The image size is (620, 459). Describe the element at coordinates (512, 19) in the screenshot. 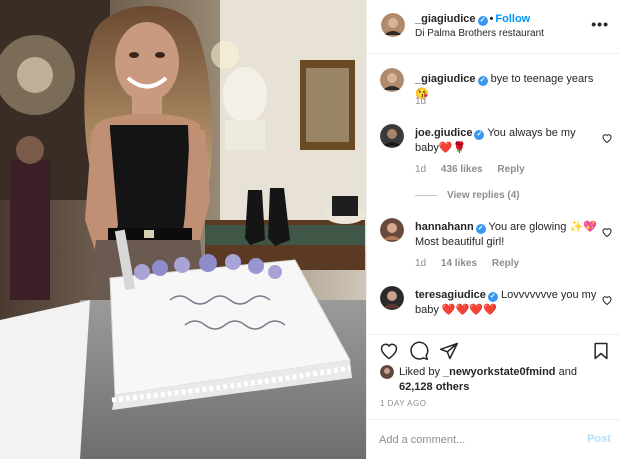

I see `follow-button: Follow` at that location.